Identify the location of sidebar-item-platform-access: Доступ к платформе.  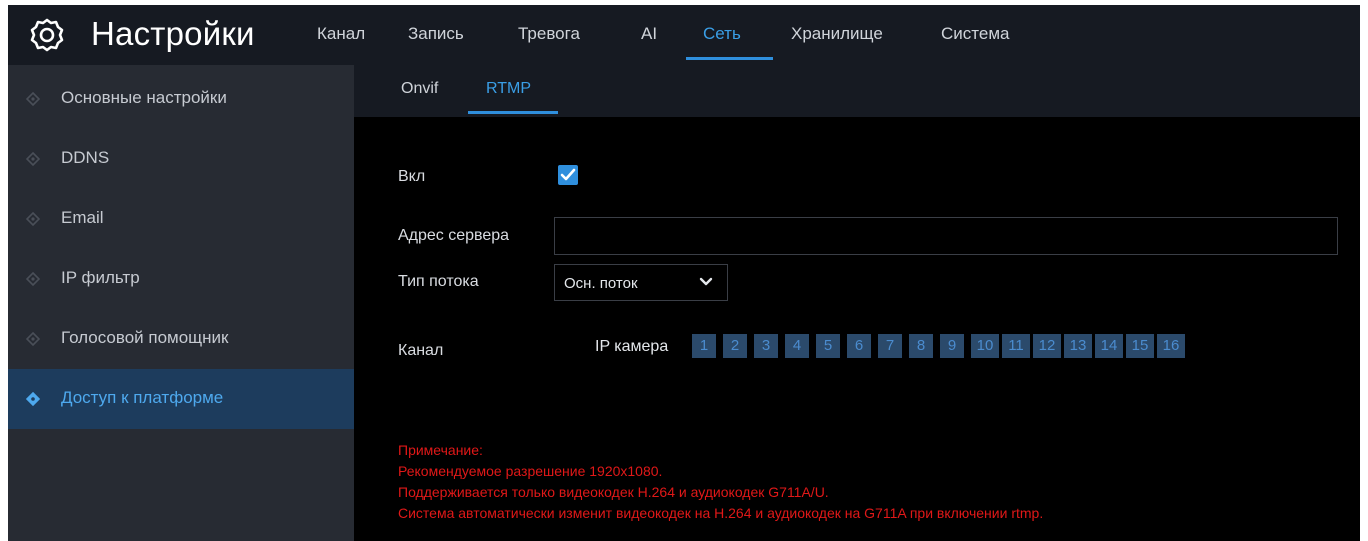
(181, 399).